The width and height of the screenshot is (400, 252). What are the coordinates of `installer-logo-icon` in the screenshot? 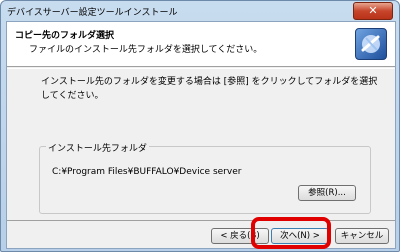 It's located at (371, 44).